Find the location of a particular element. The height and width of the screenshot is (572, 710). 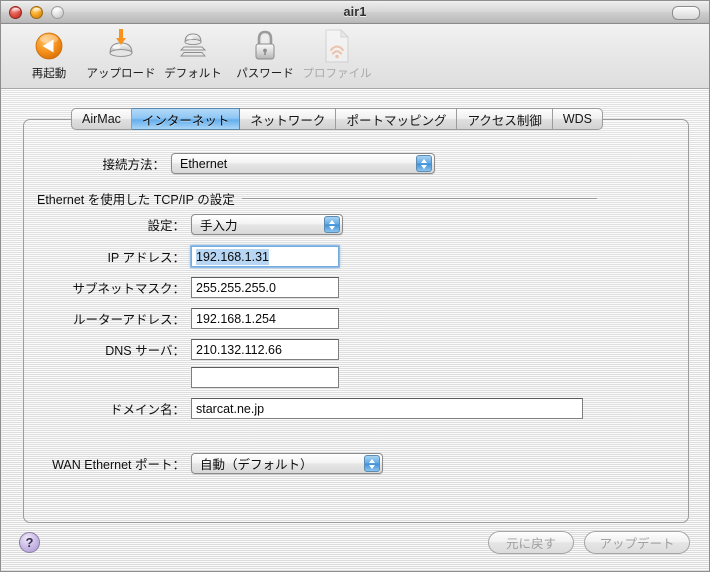

window-title: air1 is located at coordinates (355, 12).